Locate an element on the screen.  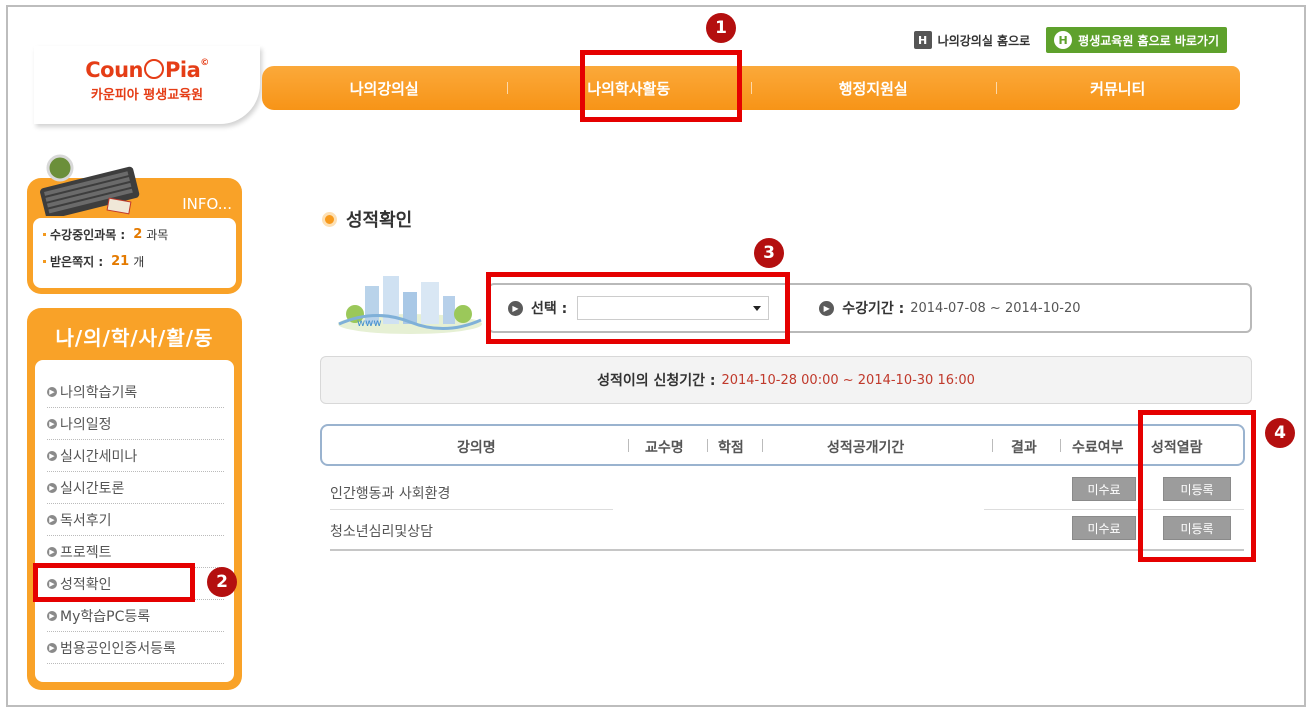
institute-home-label: 평생교육원 홈으로 바로가기 is located at coordinates (1148, 40).